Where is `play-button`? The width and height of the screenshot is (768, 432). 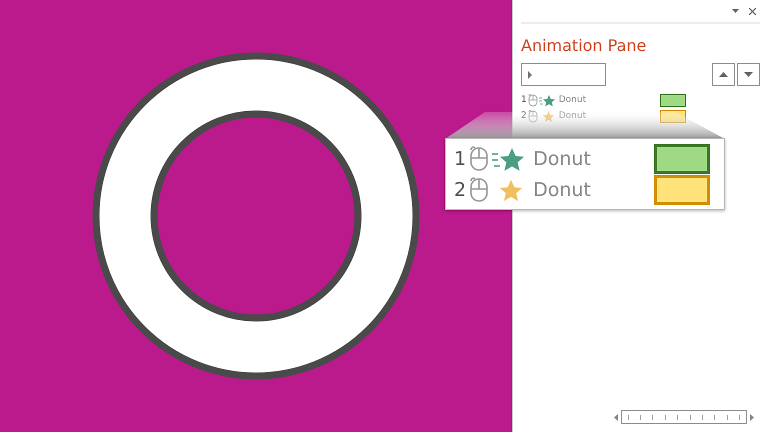
play-button is located at coordinates (563, 74).